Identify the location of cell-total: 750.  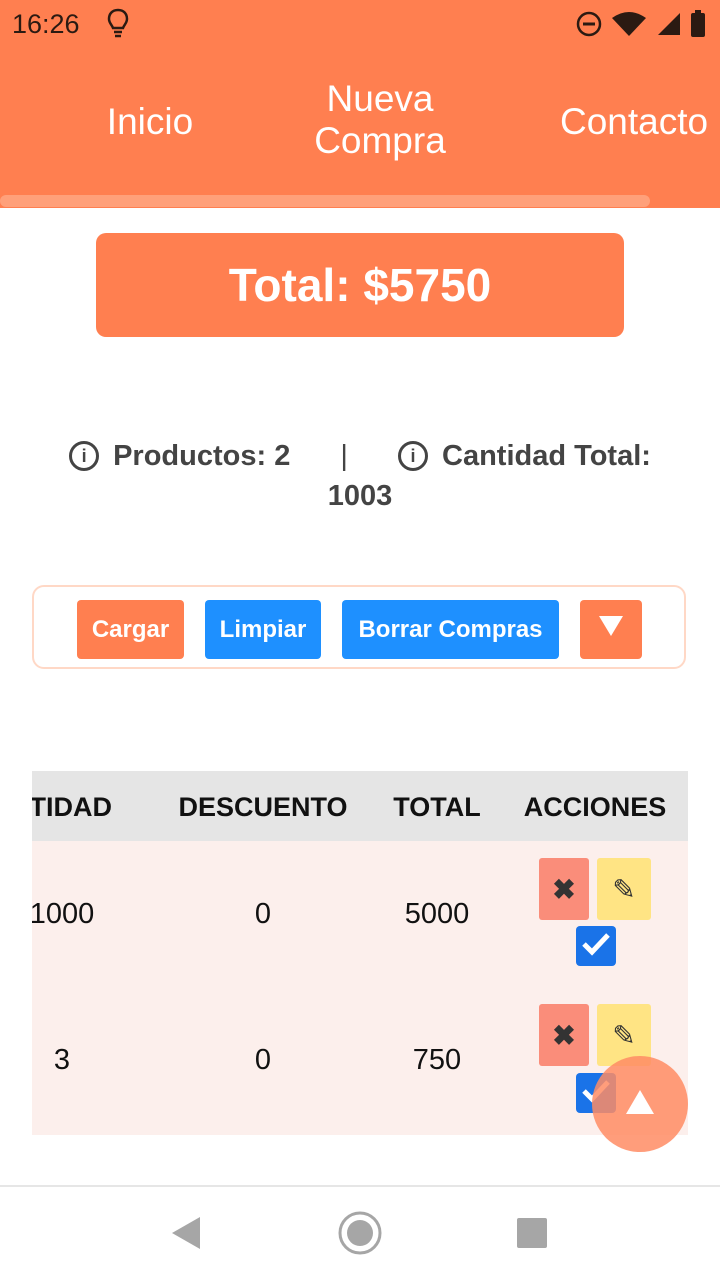
(437, 1060).